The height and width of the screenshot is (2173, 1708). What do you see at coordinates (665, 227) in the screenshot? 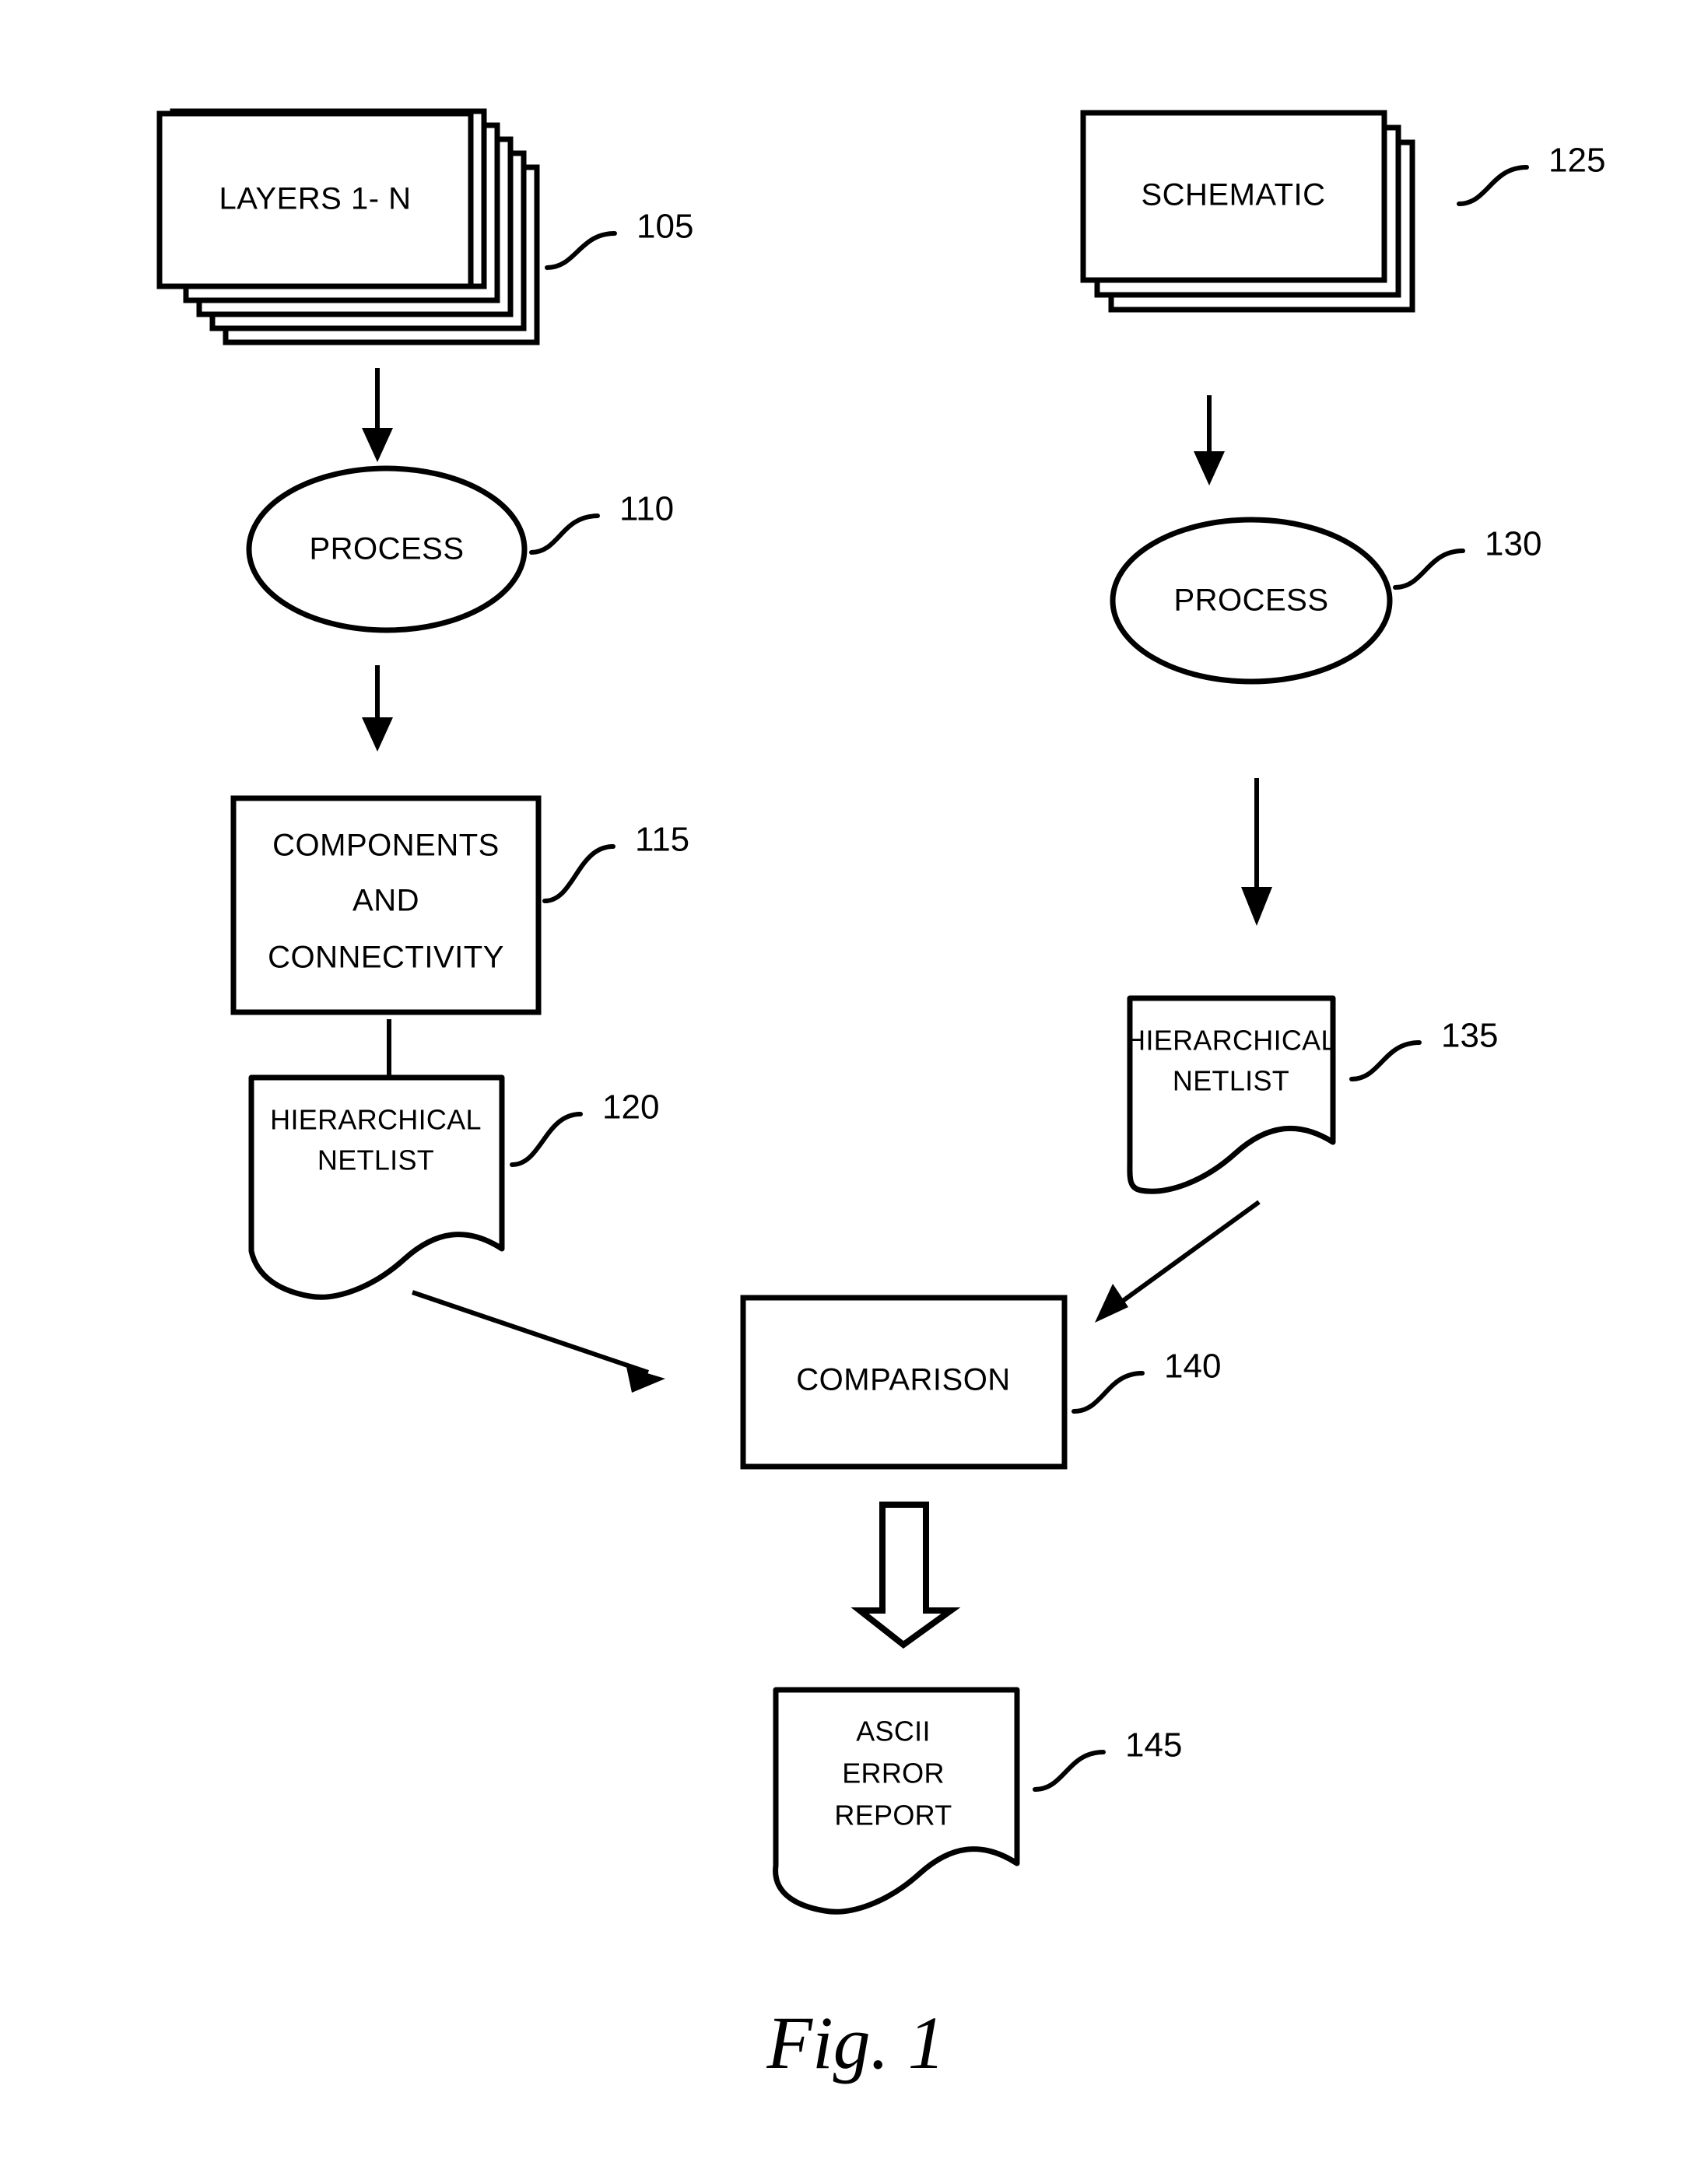
I see `ref-number-105: 105` at bounding box center [665, 227].